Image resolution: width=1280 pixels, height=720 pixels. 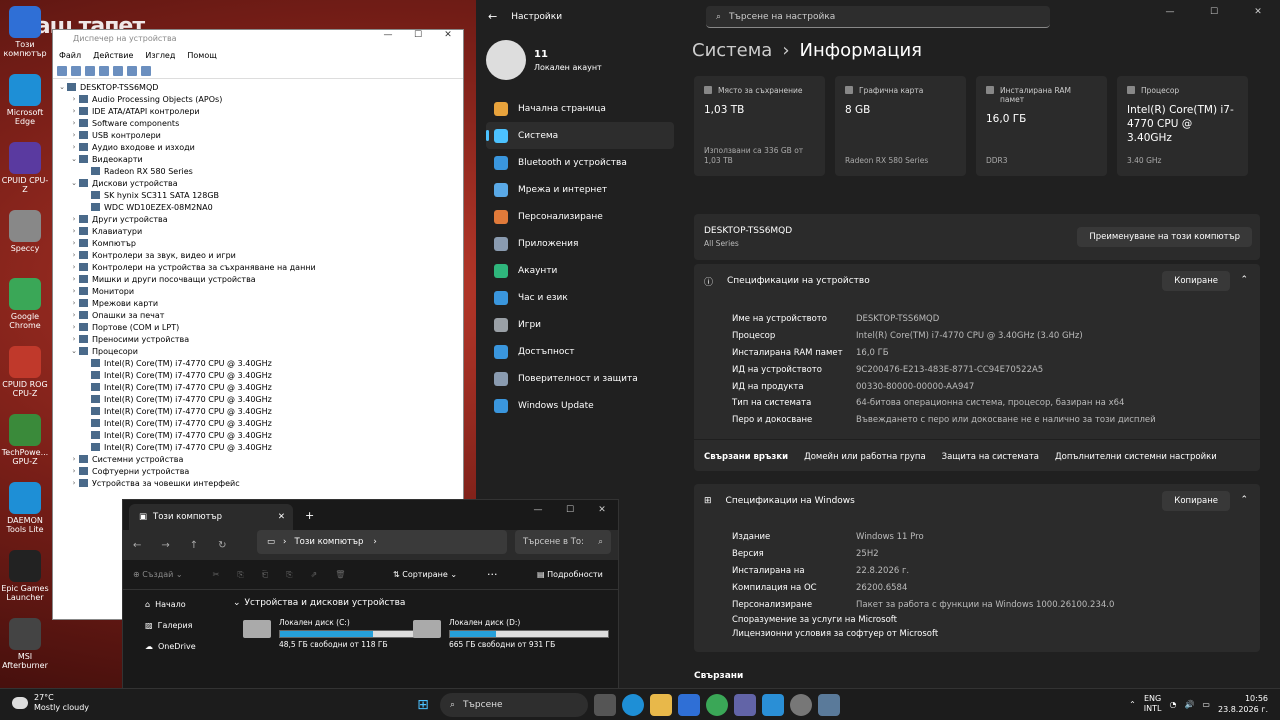 I want to click on menu-item: Помощ, so click(x=201, y=55).